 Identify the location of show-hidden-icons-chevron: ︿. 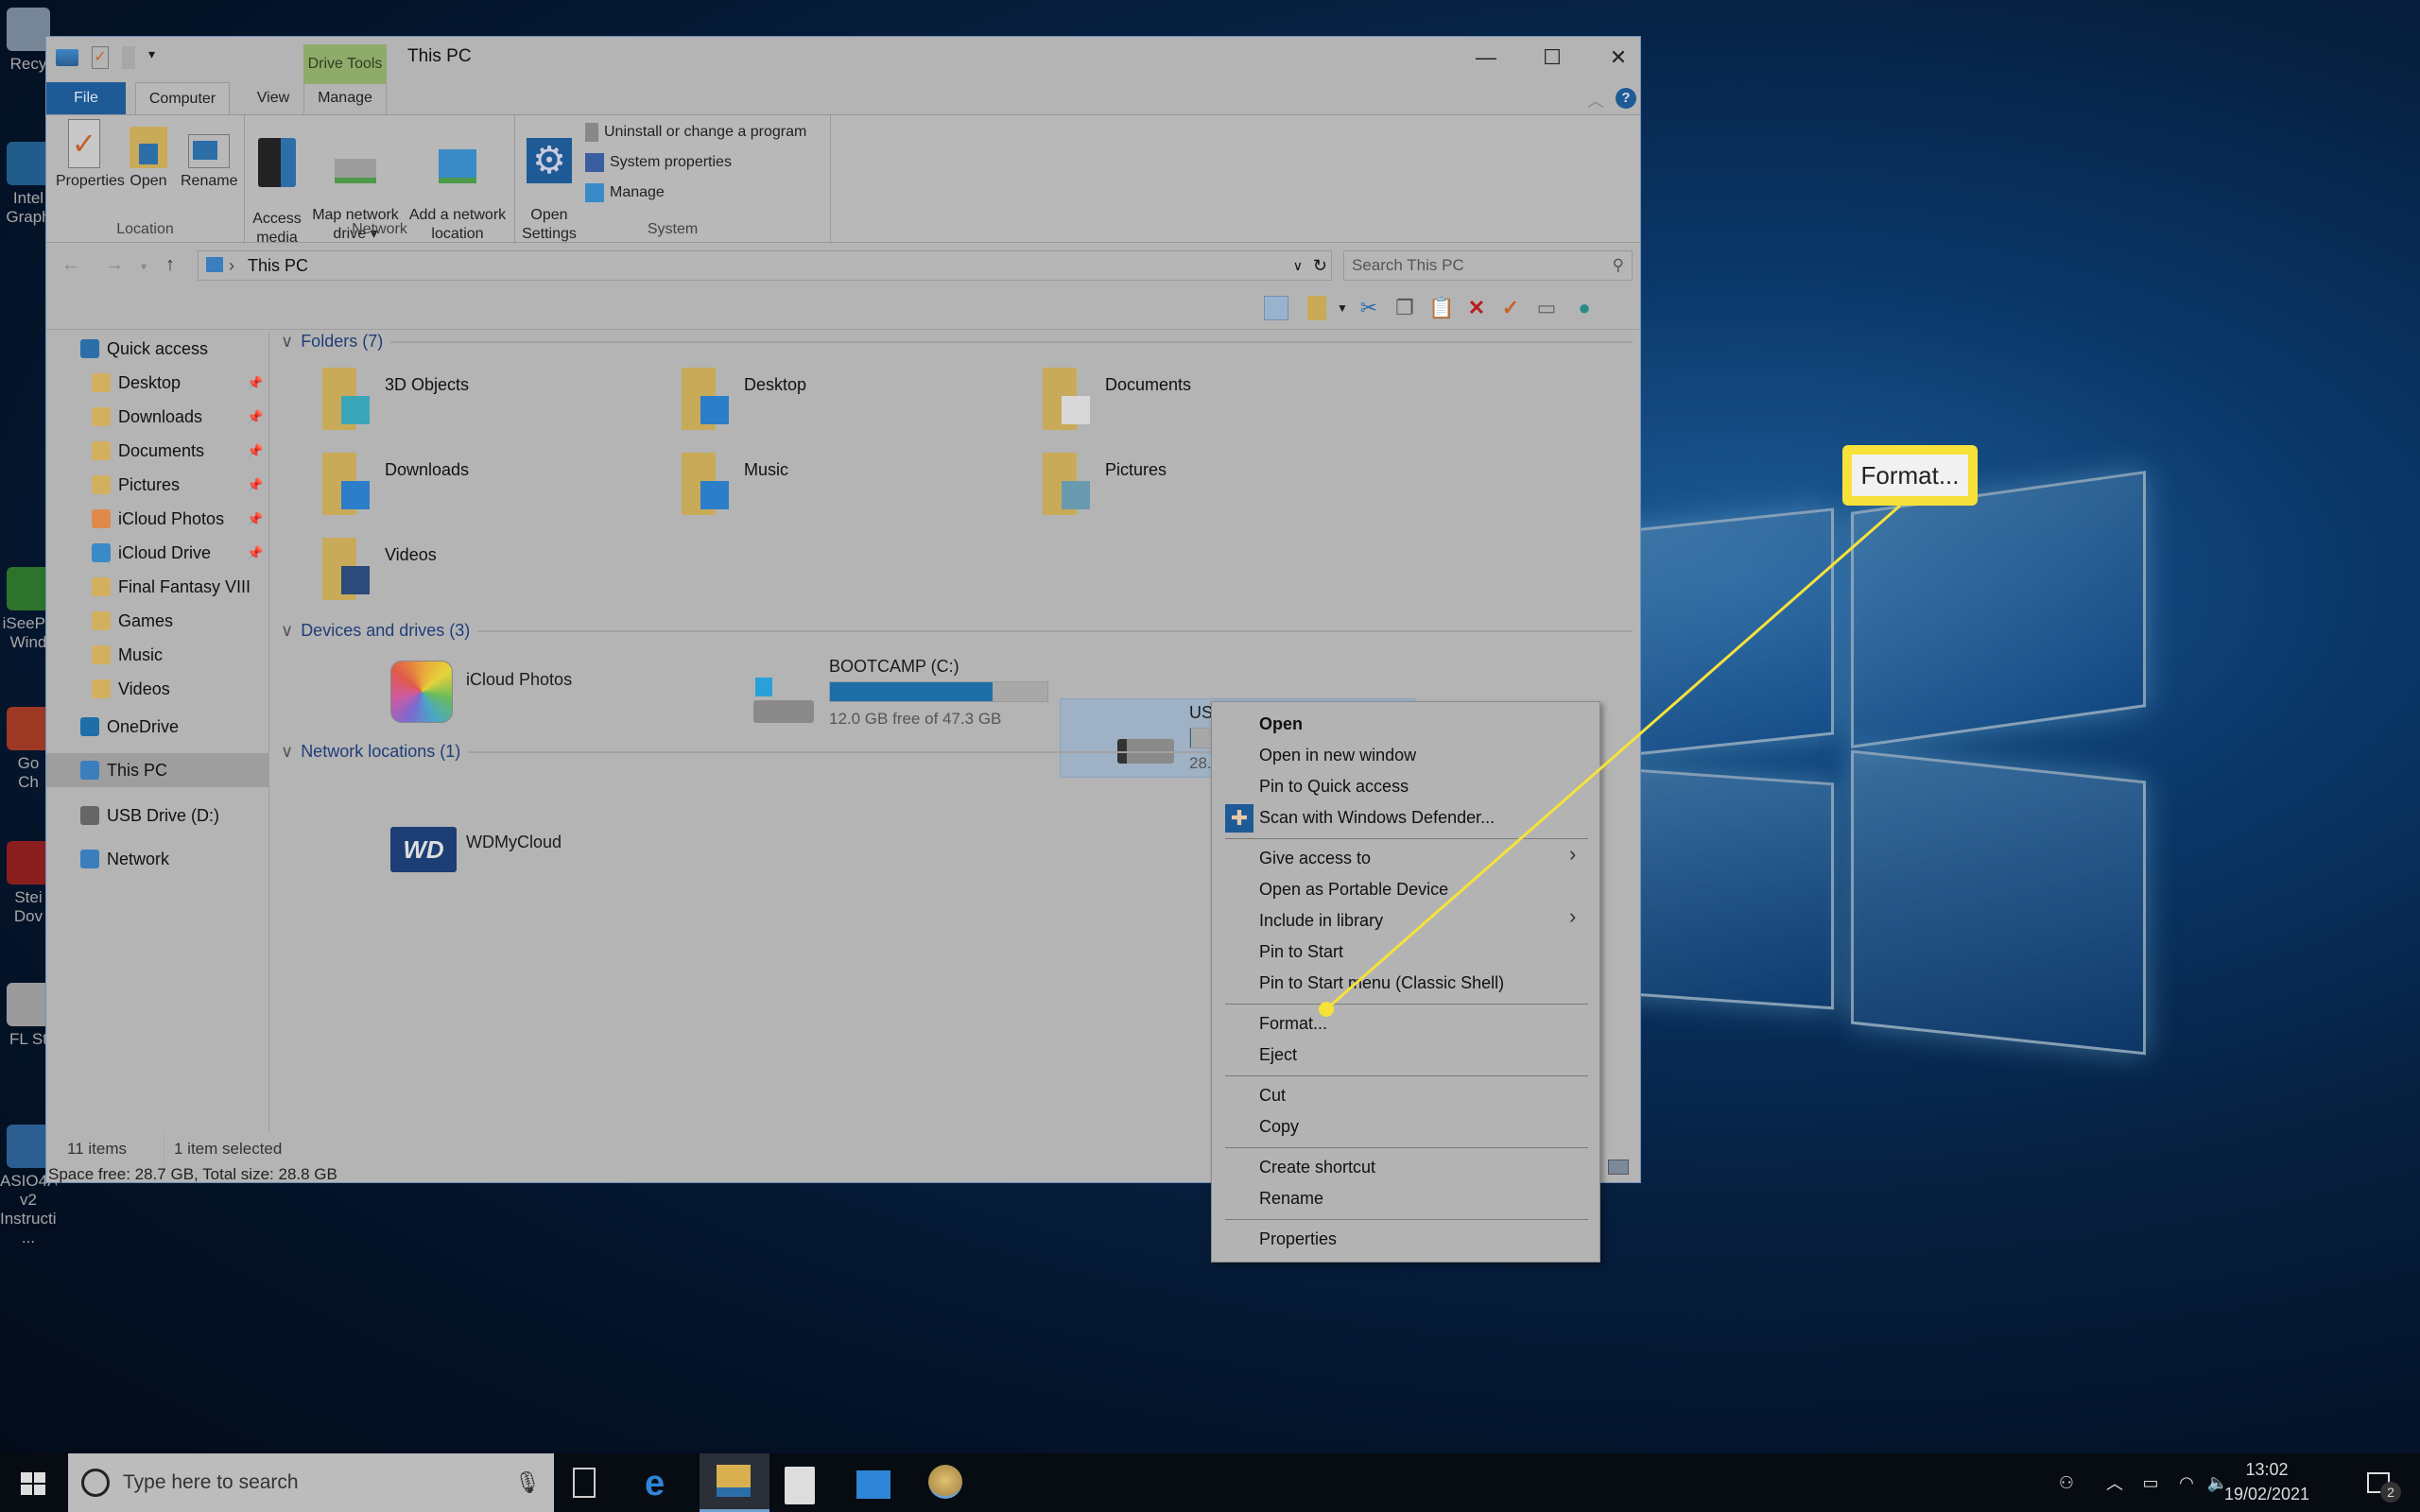
(2114, 1482).